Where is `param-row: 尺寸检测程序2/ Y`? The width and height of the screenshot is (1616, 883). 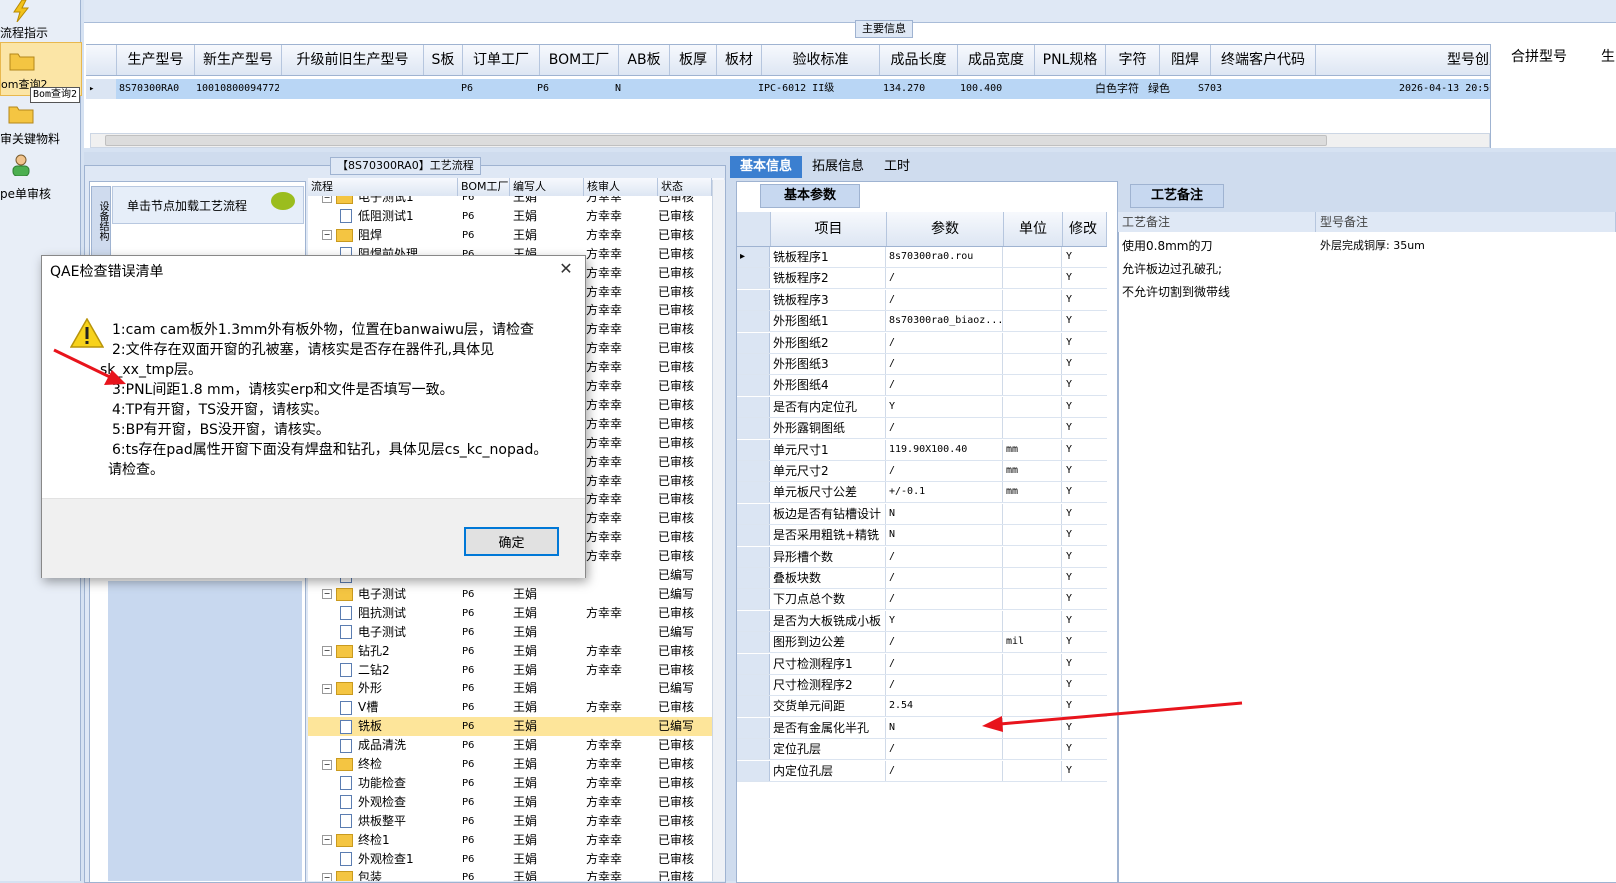 param-row: 尺寸检测程序2/ Y is located at coordinates (922, 685).